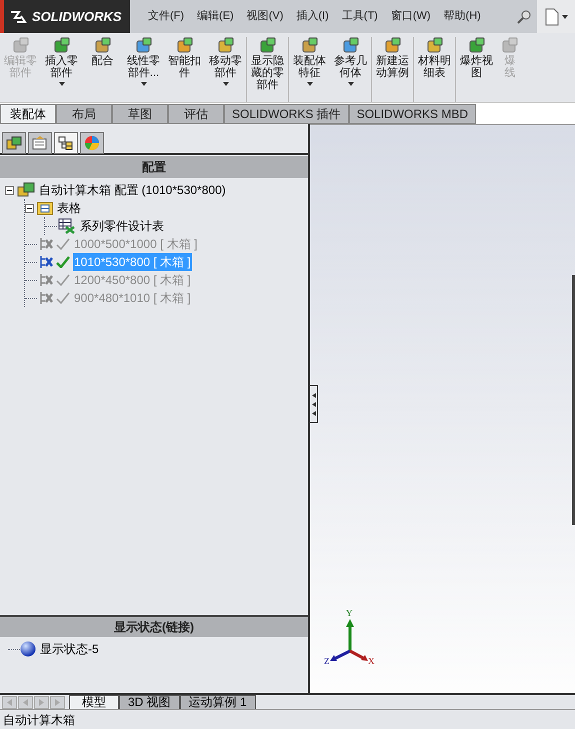 This screenshot has height=729, width=575. What do you see at coordinates (314, 404) in the screenshot?
I see `panel-collapse-handle` at bounding box center [314, 404].